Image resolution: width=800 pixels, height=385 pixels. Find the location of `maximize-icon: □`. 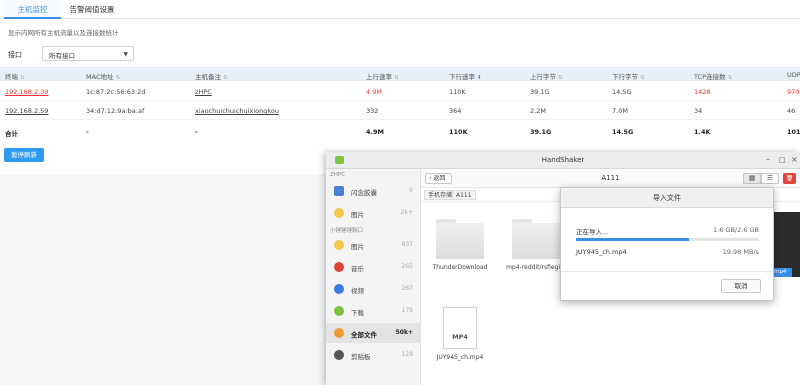

maximize-icon: □ is located at coordinates (782, 160).